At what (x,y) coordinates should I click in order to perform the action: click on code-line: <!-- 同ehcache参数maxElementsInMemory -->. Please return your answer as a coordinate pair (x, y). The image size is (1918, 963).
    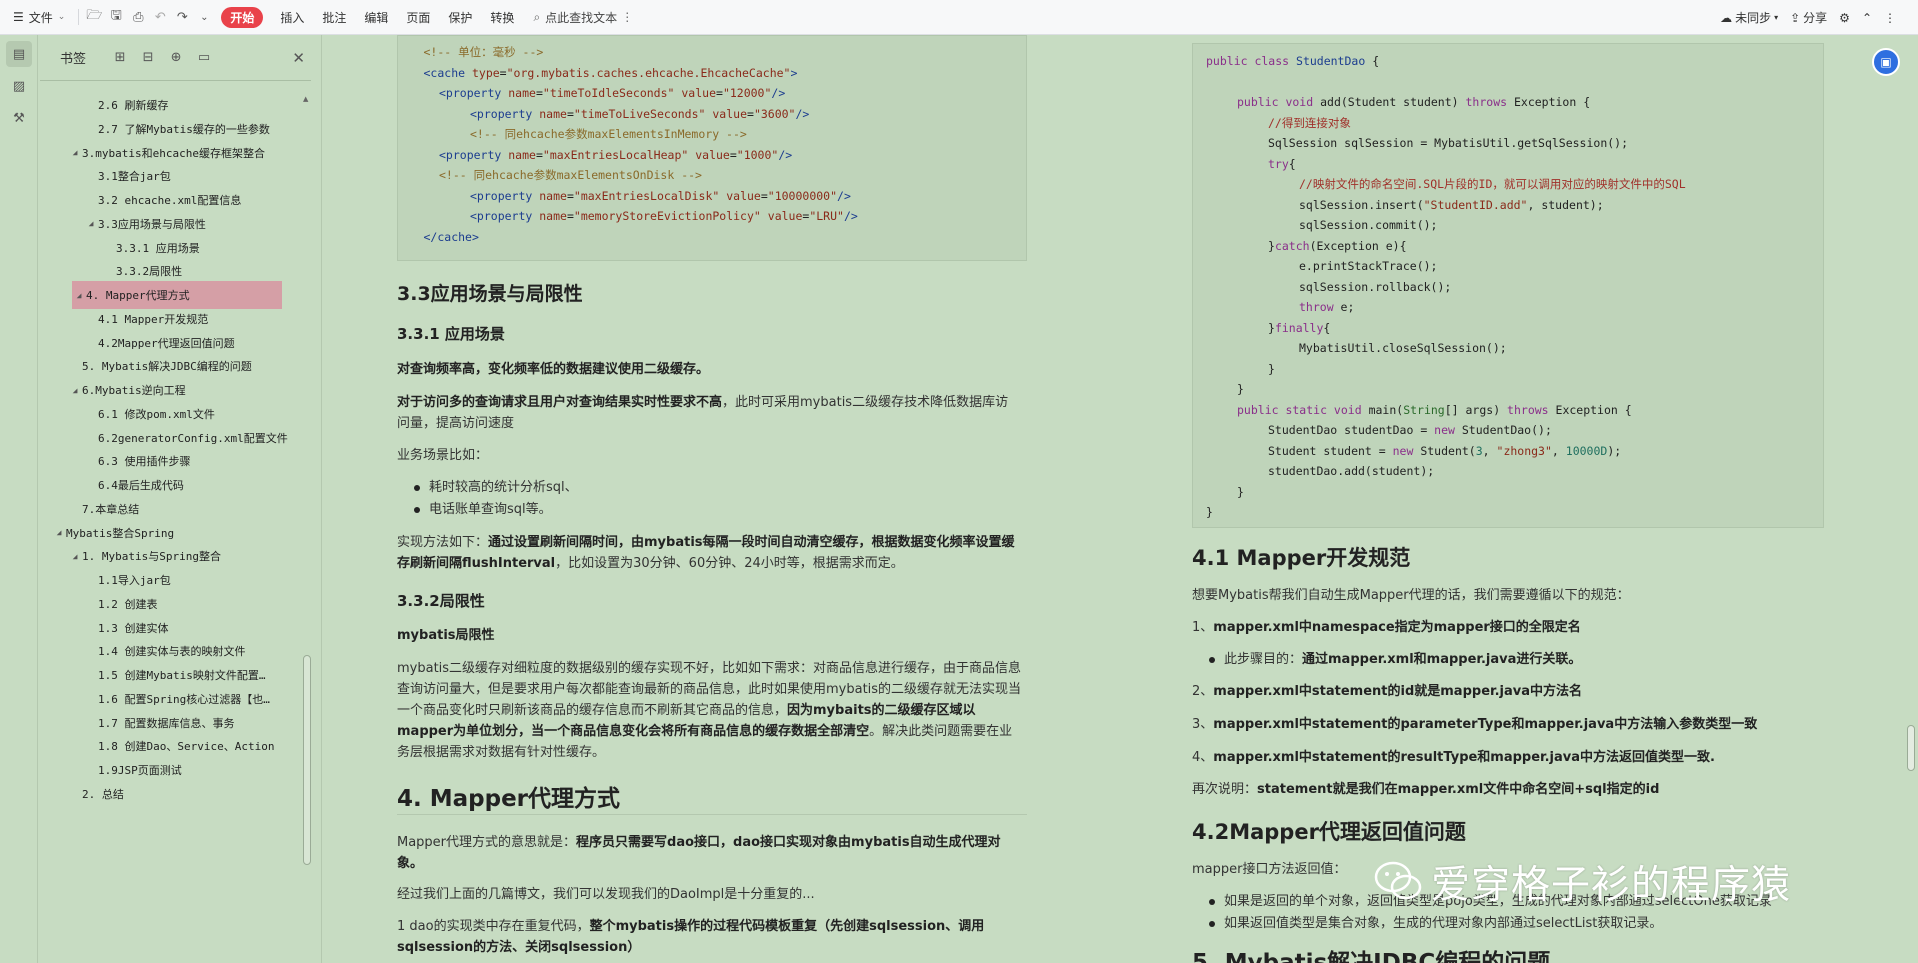
    Looking at the image, I should click on (717, 134).